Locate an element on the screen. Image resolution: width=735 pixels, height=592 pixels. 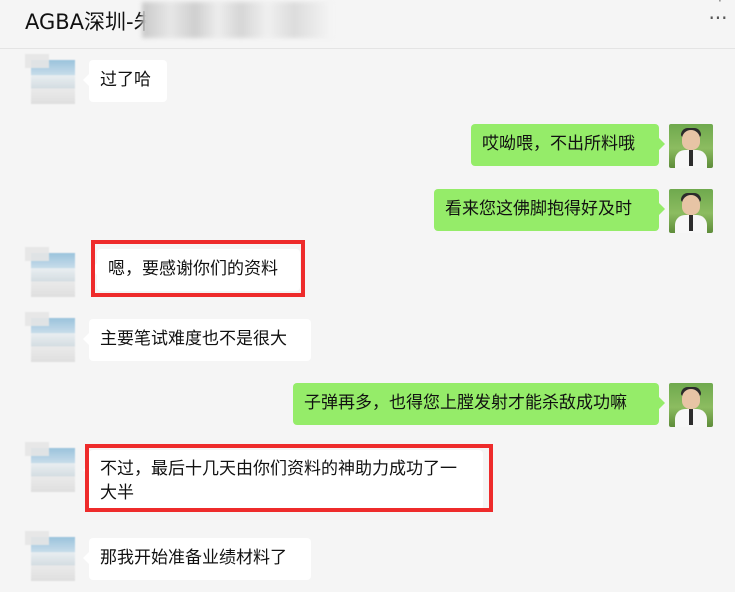
title-mosaic-blur is located at coordinates (237, 20).